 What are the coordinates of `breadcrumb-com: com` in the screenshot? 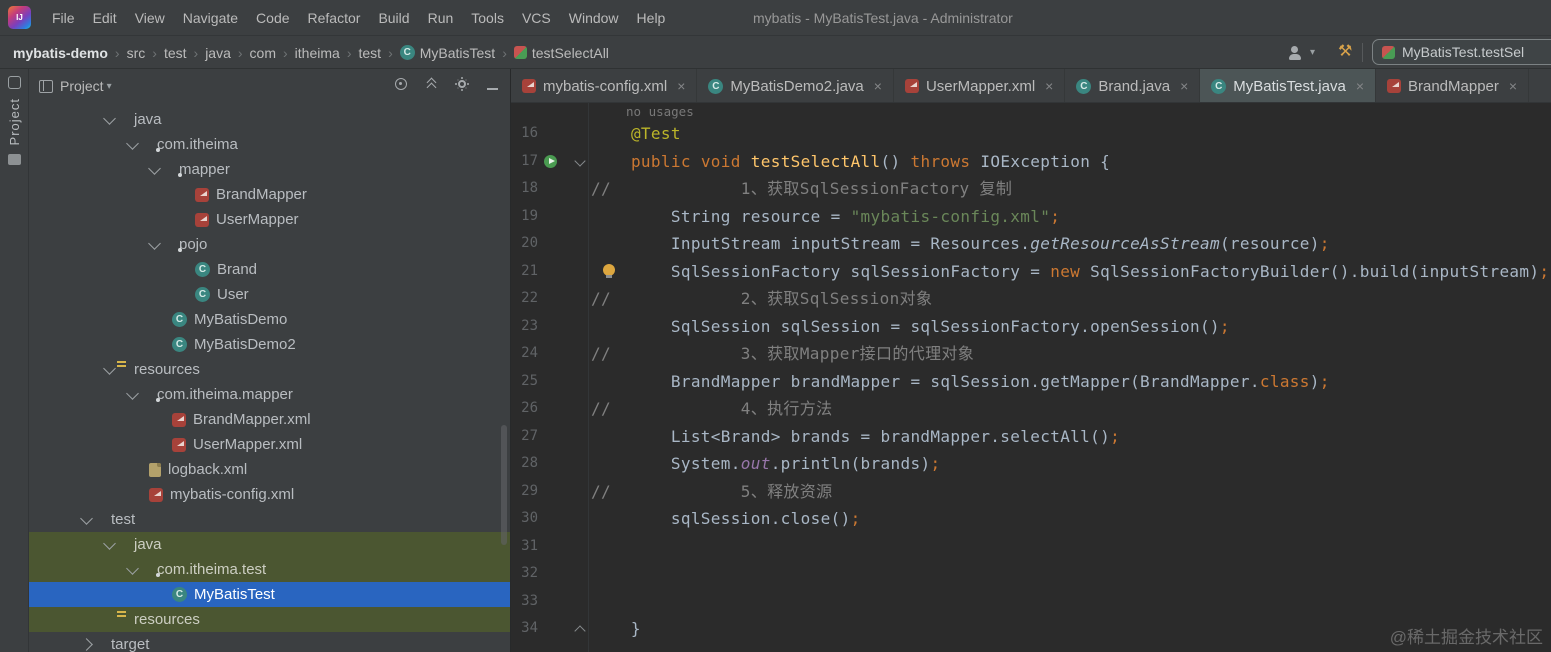 It's located at (263, 53).